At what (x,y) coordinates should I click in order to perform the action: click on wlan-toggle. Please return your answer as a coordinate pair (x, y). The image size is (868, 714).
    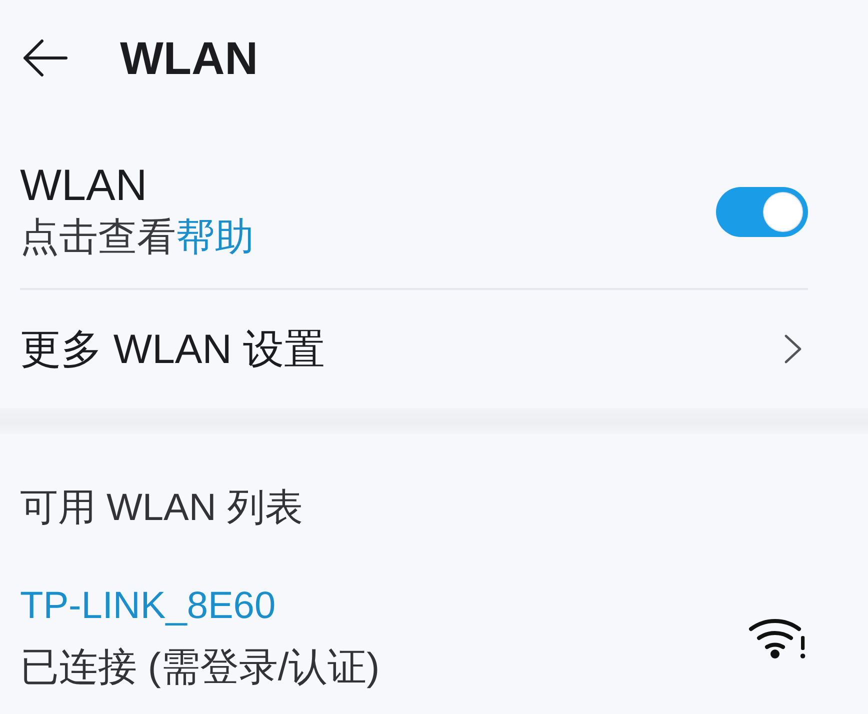
    Looking at the image, I should click on (762, 212).